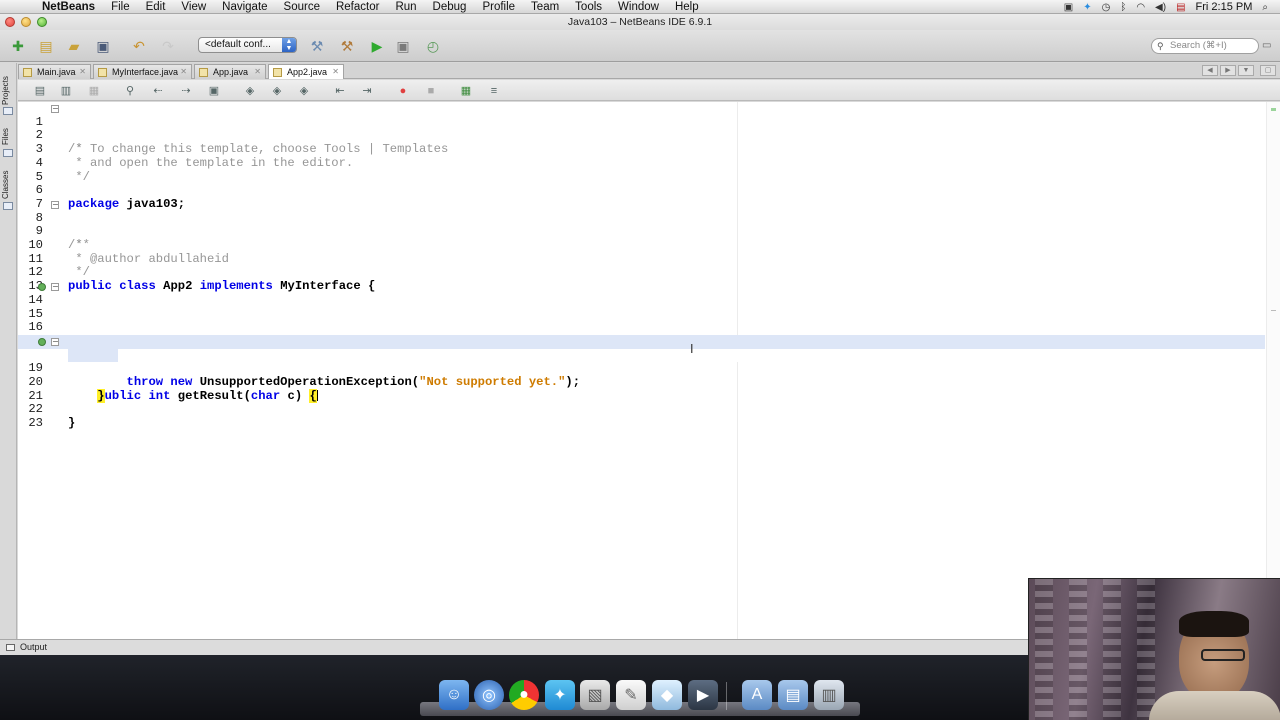 This screenshot has width=1280, height=720. What do you see at coordinates (8, 185) in the screenshot?
I see `side-tab-classes: Classes` at bounding box center [8, 185].